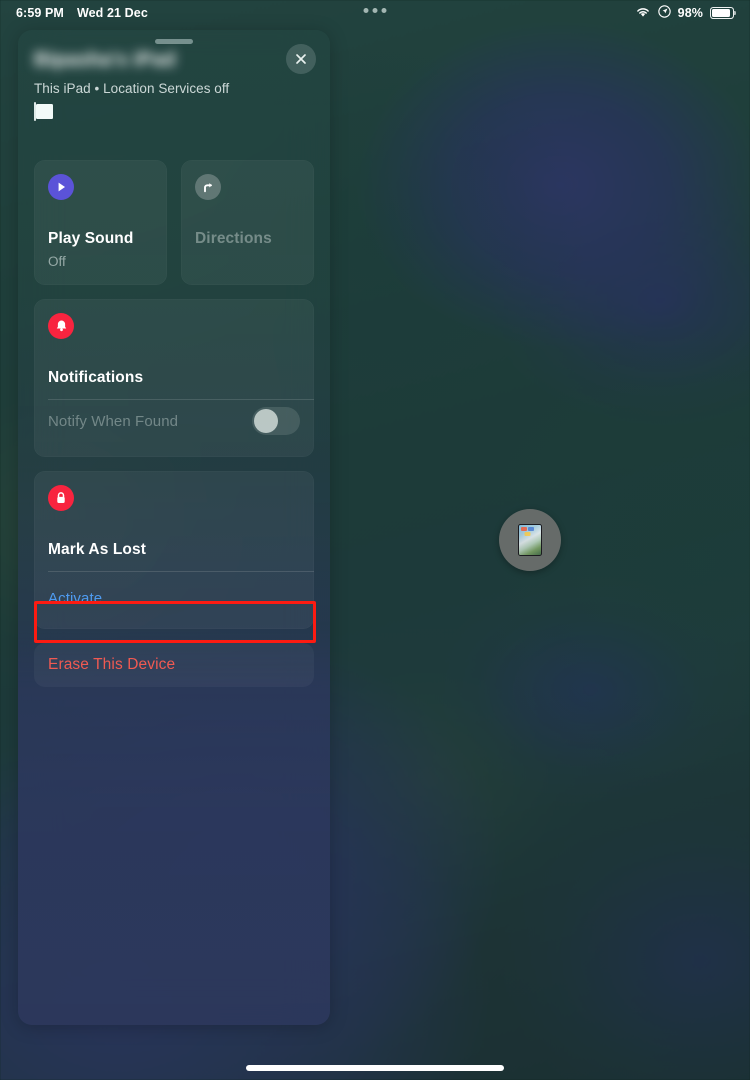  Describe the element at coordinates (181, 399) in the screenshot. I see `notifications-divider` at that location.